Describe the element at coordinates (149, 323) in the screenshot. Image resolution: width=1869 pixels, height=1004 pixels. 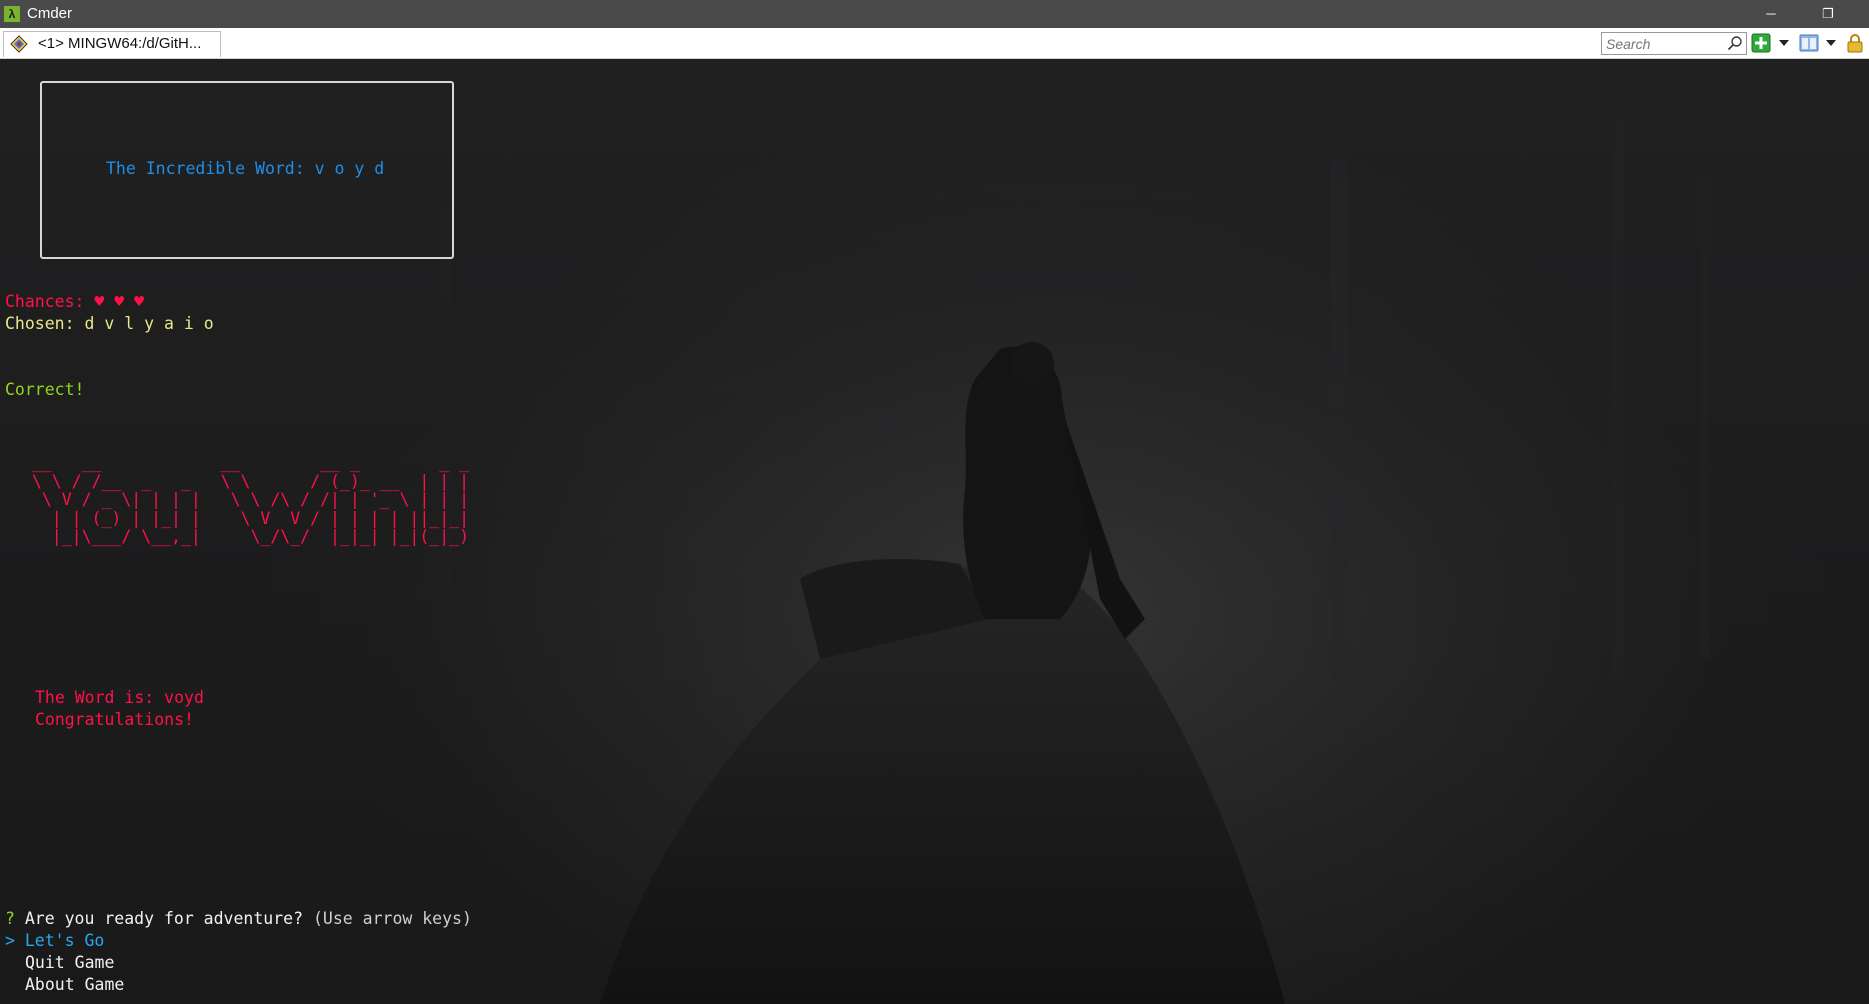
I see `chosen-letters: d v l y a i o` at that location.